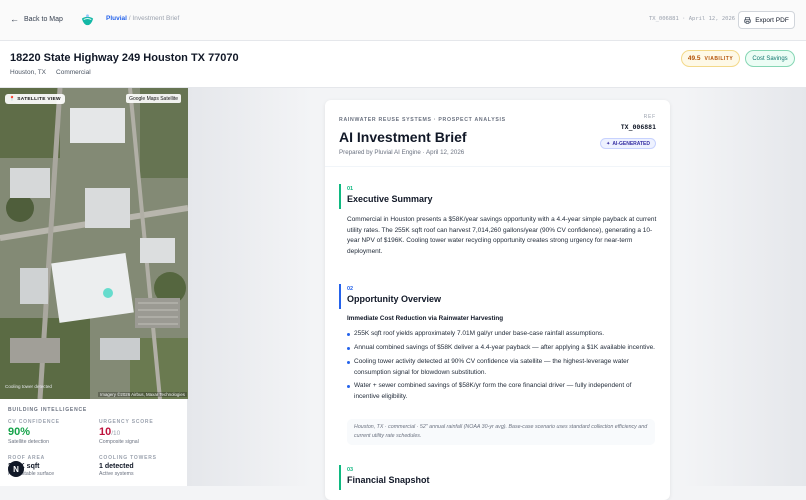  Describe the element at coordinates (770, 58) in the screenshot. I see `cost-savings-tag: Cost Savings` at that location.